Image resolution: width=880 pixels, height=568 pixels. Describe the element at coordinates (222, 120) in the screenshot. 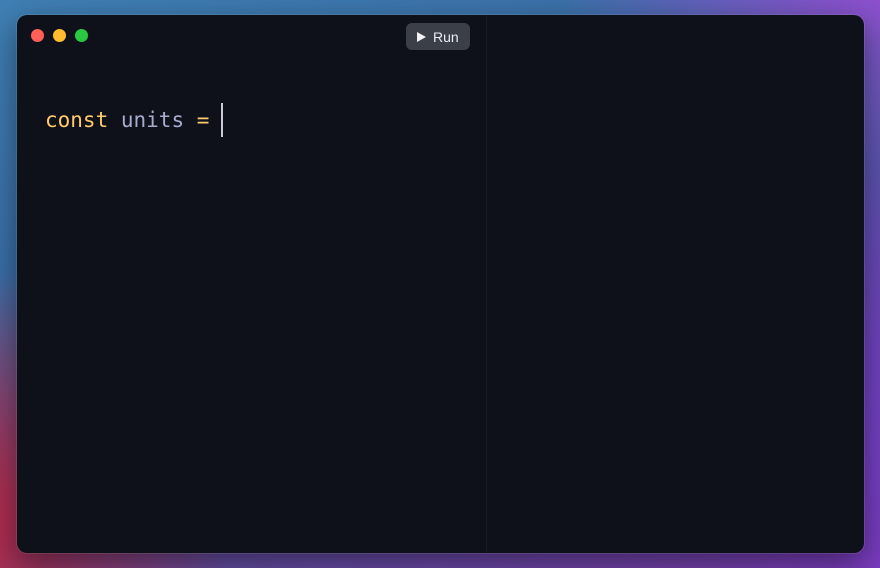

I see `text-caret` at that location.